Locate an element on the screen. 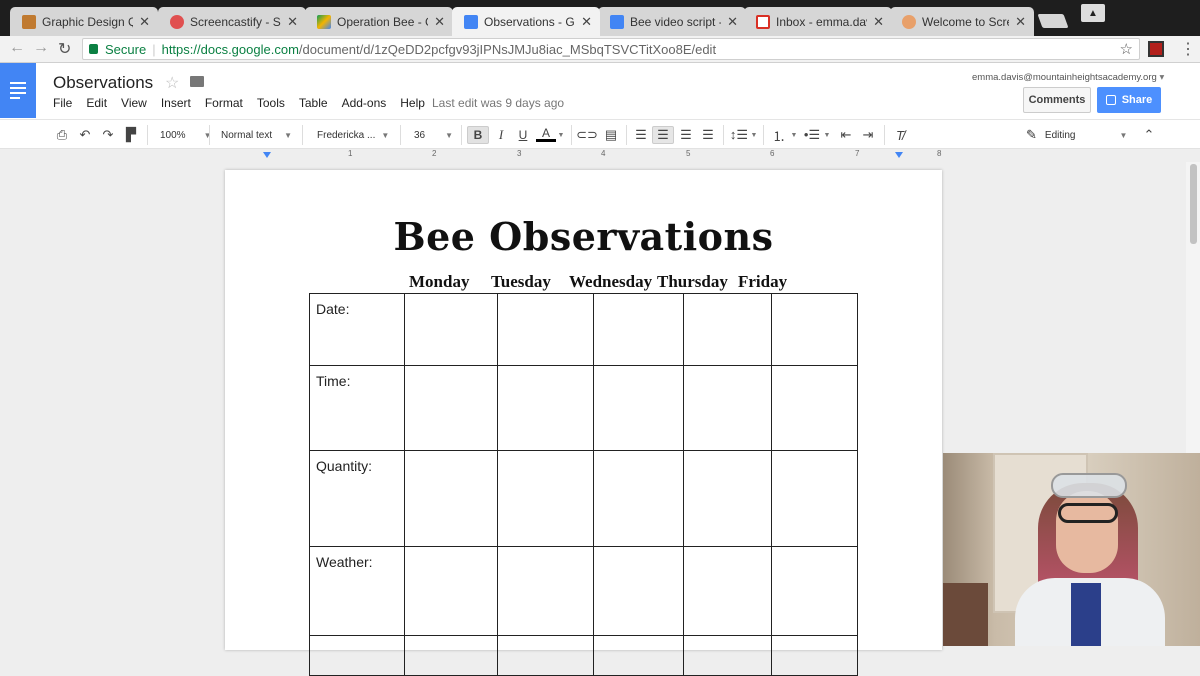 The image size is (1200, 676). row-label-weather: Weather: is located at coordinates (357, 591).